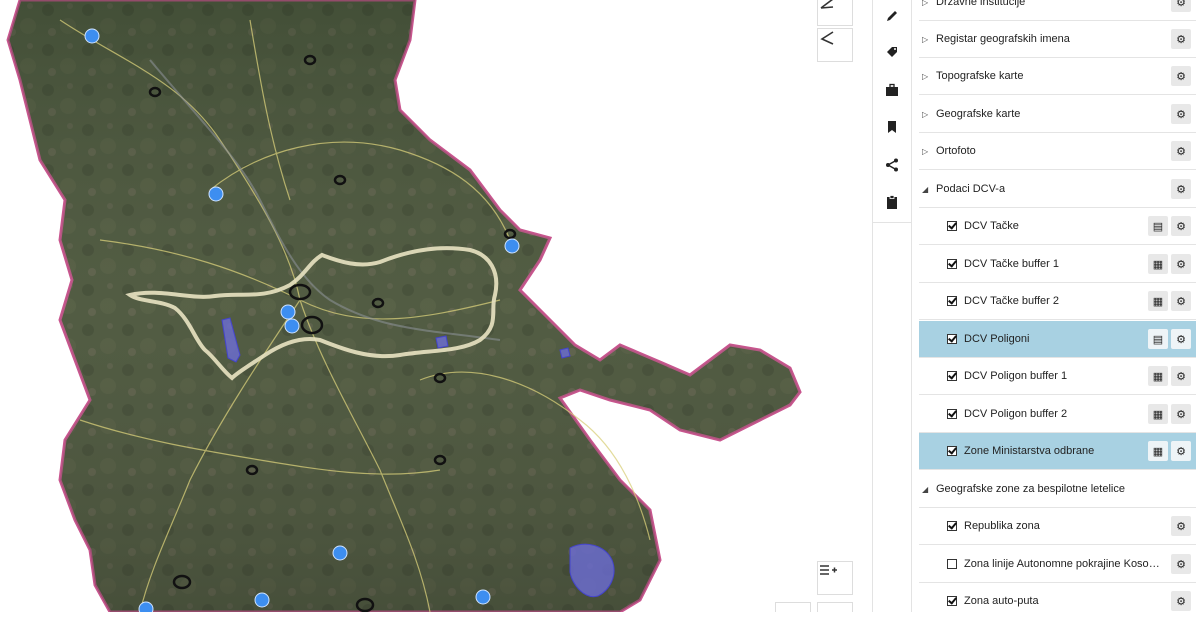  What do you see at coordinates (1057, 10) in the screenshot?
I see `layer-group-drzavne-institucije: ▷ Državne institucije ⚙` at bounding box center [1057, 10].